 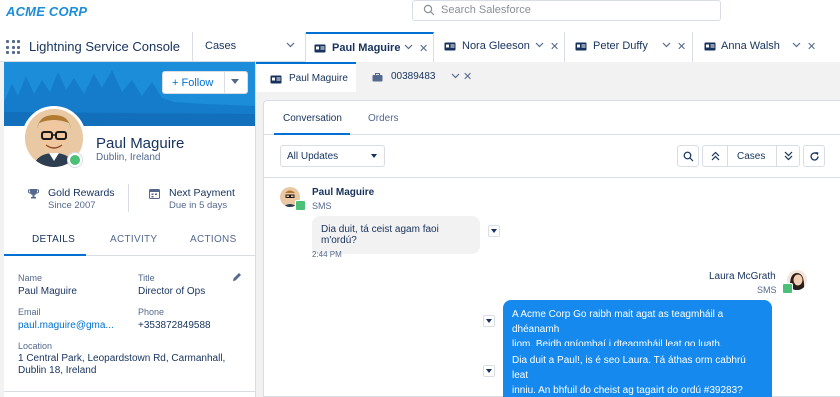 What do you see at coordinates (343, 192) in the screenshot?
I see `message-sender: Paul Maguire` at bounding box center [343, 192].